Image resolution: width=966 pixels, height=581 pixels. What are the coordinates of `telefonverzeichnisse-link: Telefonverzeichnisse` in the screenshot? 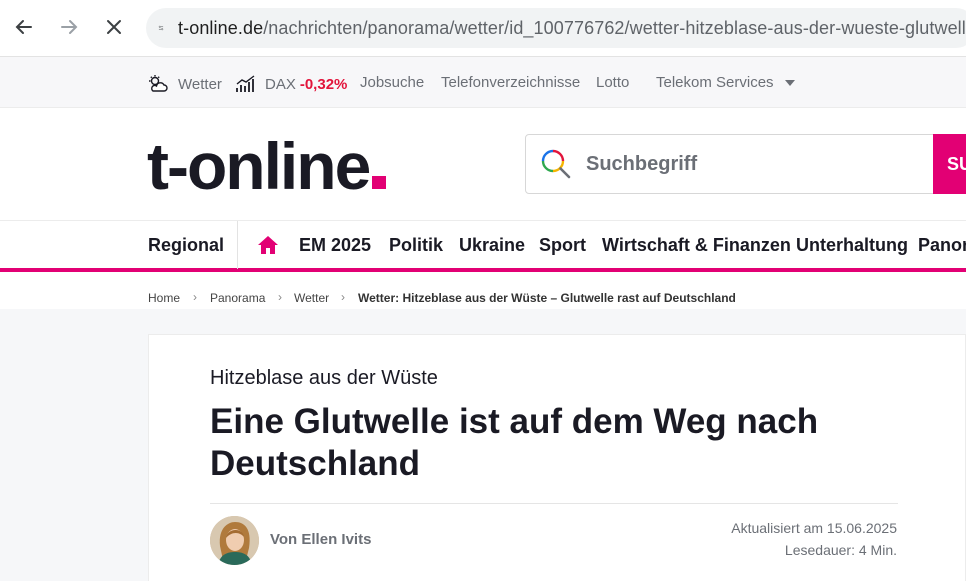 It's located at (510, 82).